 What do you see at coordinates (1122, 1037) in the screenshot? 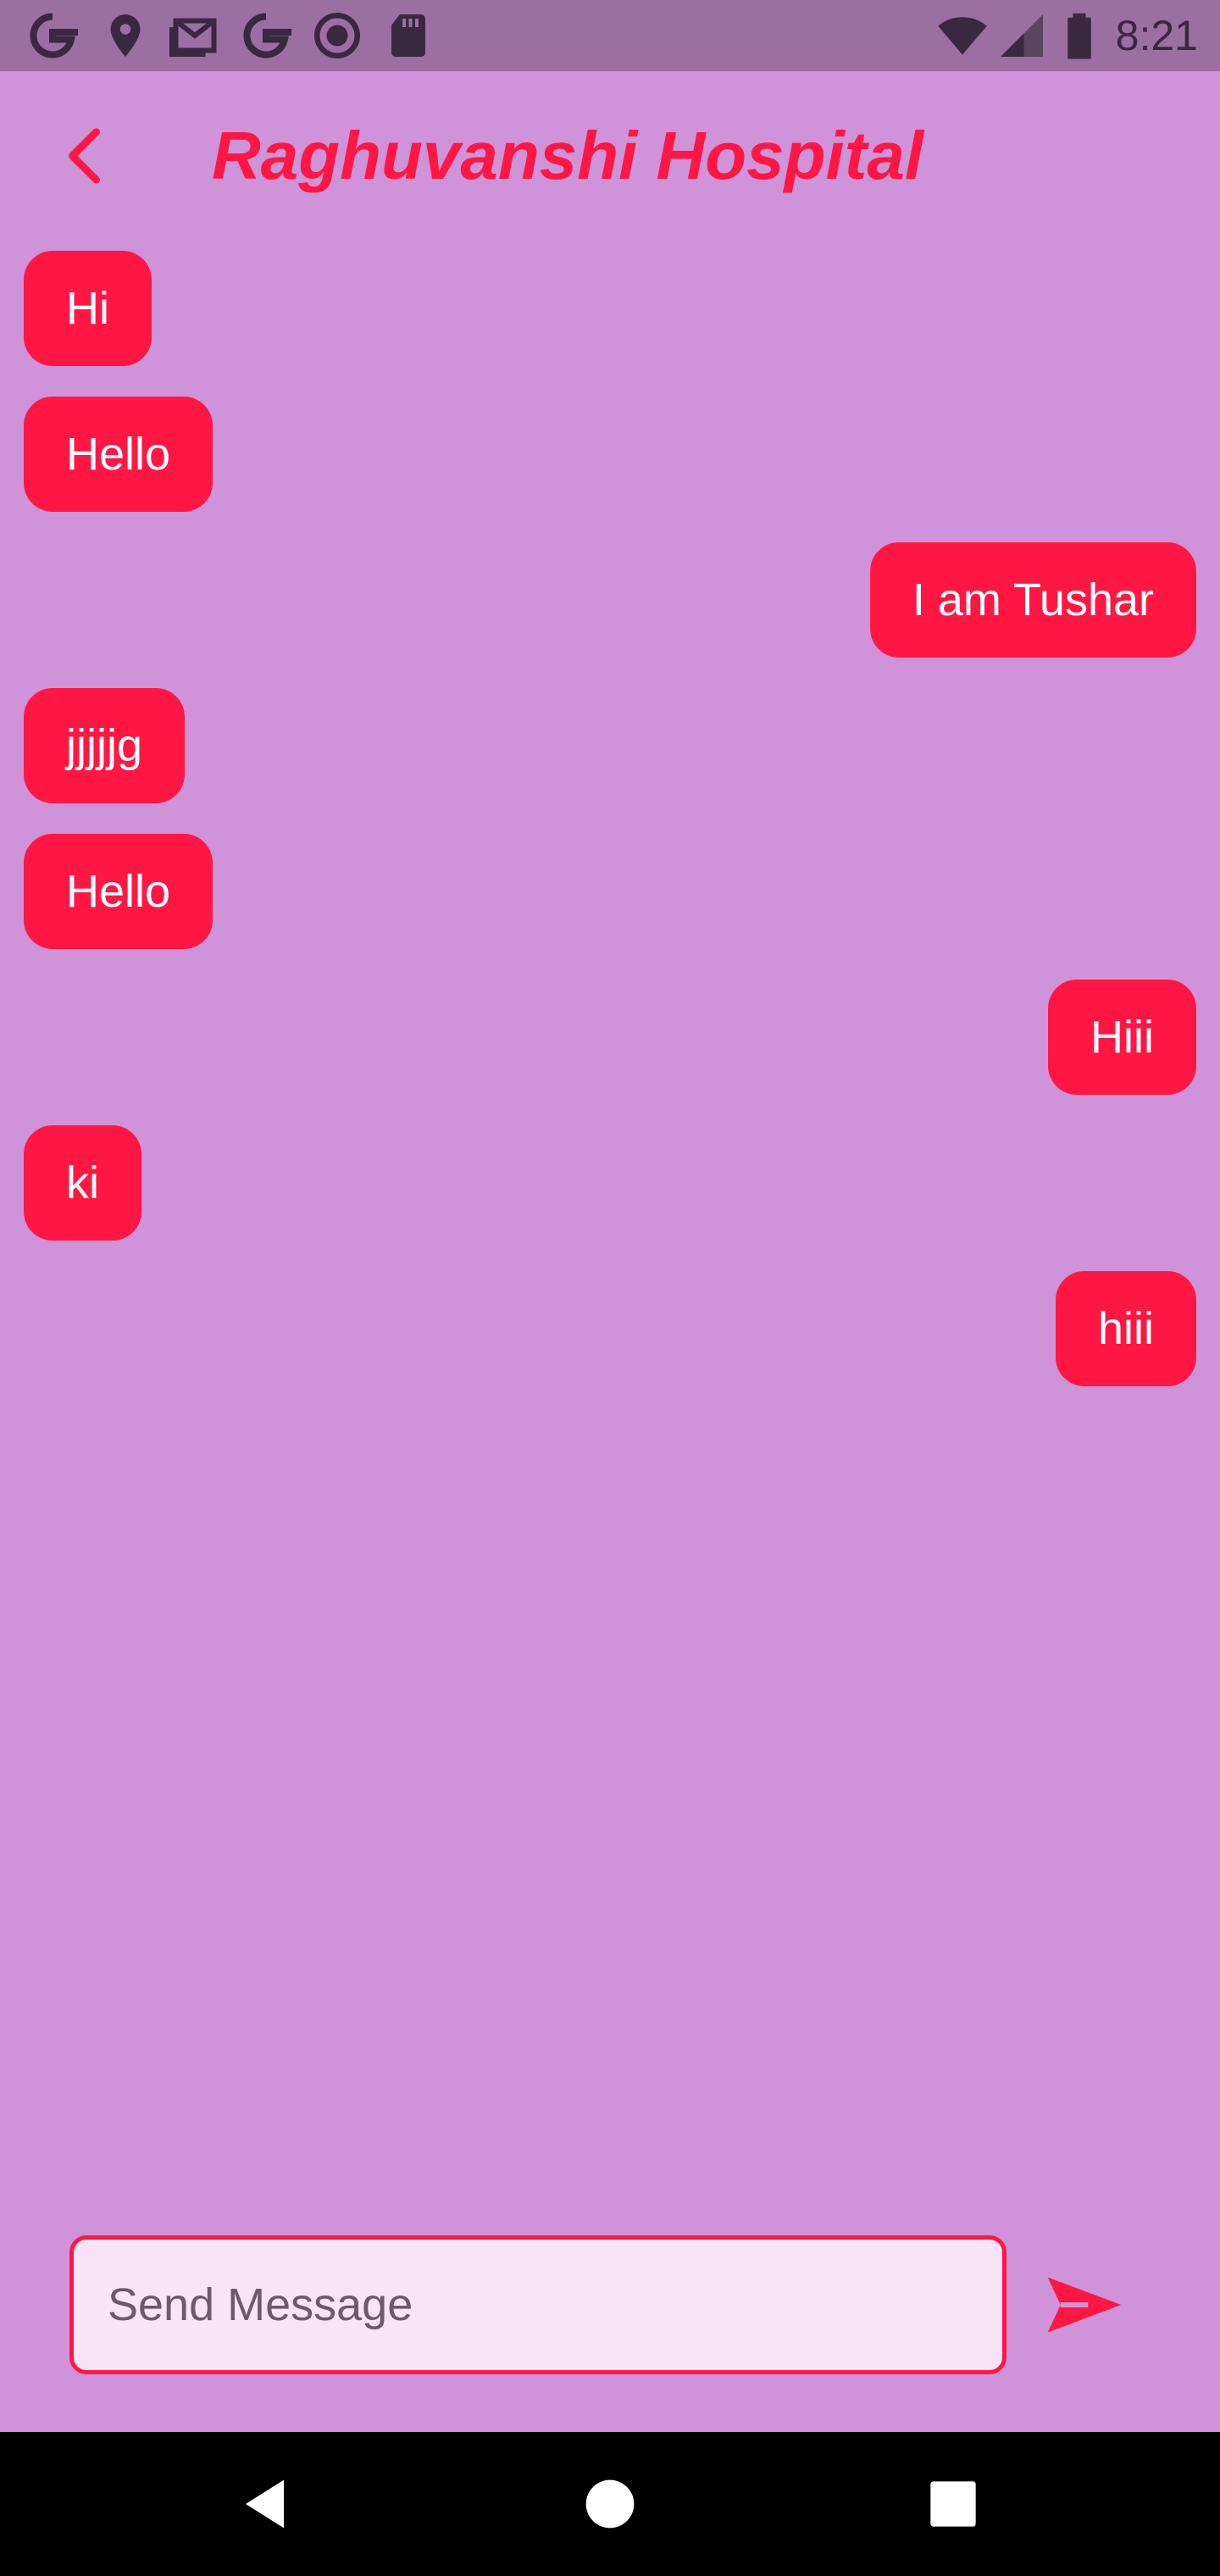
I see `message-bubble: Hiii` at bounding box center [1122, 1037].